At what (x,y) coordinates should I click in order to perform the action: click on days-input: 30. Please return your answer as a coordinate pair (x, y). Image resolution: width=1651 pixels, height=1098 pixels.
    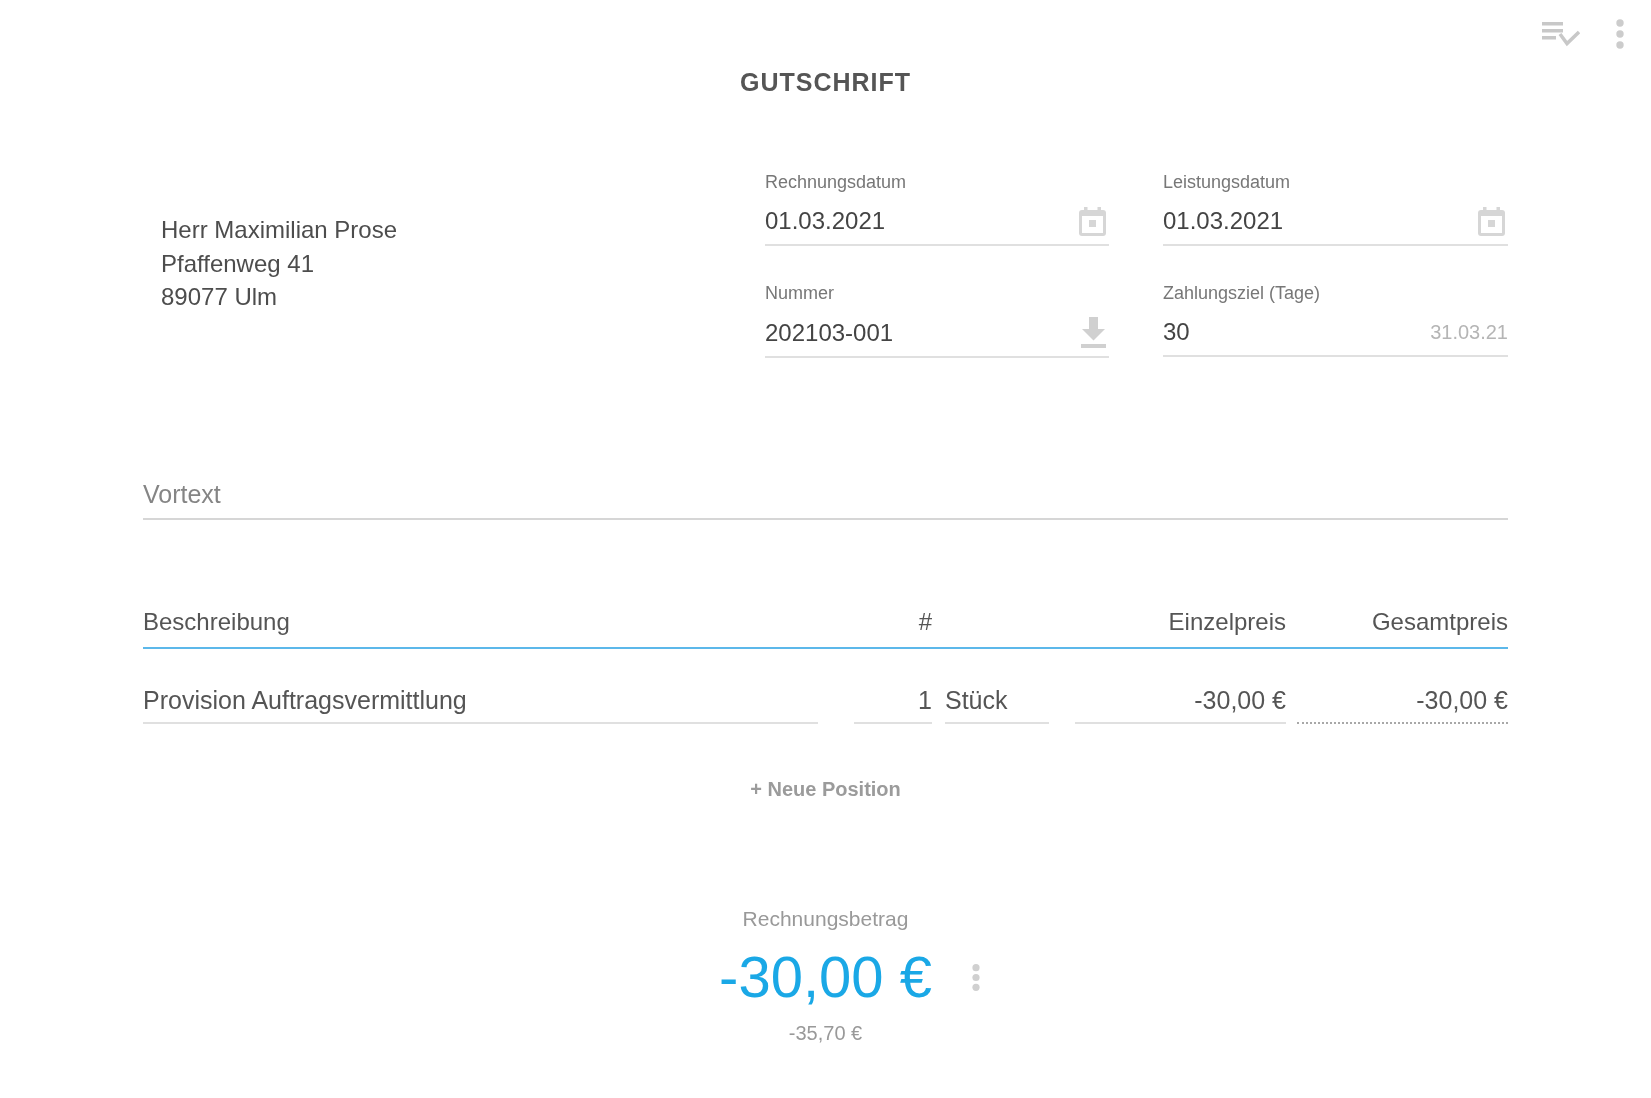
    Looking at the image, I should click on (1297, 332).